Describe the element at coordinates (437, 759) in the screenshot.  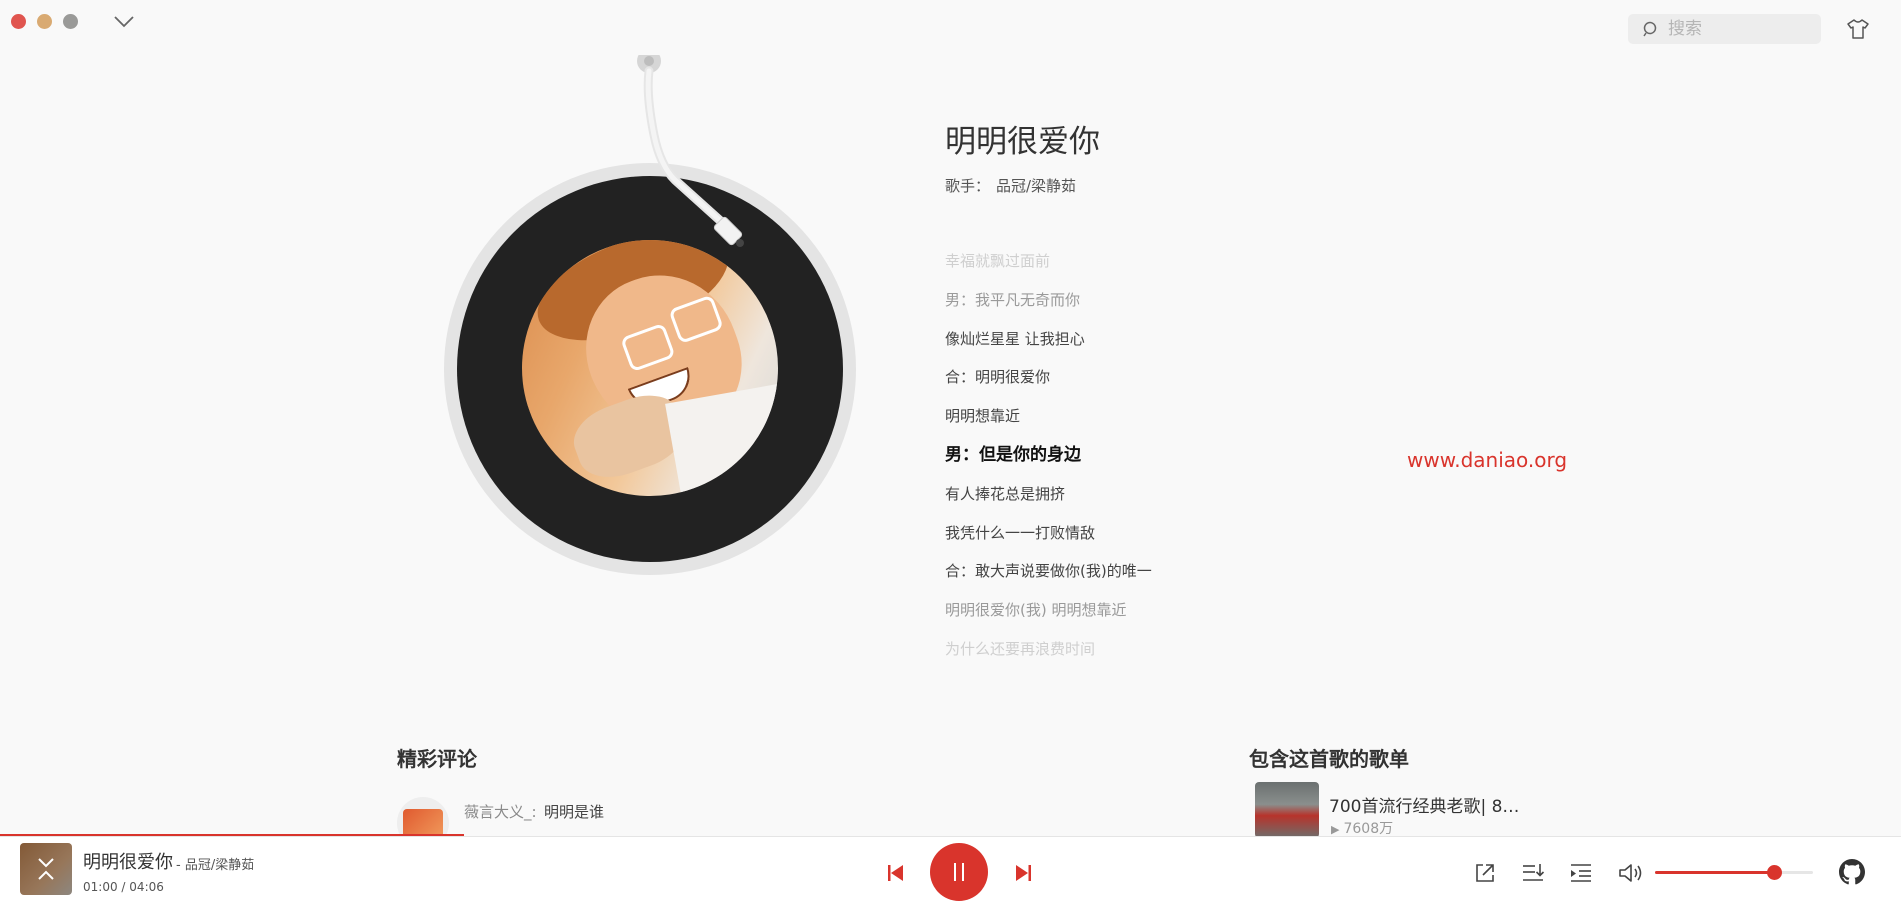
I see `comments-title: 精彩评论` at that location.